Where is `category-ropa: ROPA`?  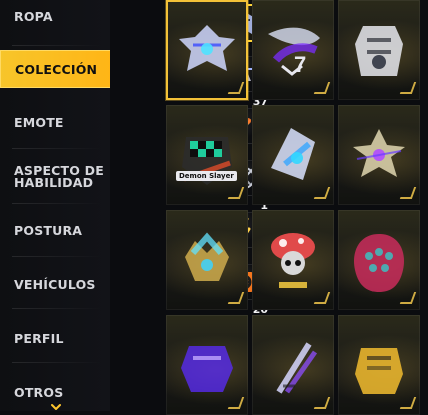
category-ropa: ROPA is located at coordinates (55, 18).